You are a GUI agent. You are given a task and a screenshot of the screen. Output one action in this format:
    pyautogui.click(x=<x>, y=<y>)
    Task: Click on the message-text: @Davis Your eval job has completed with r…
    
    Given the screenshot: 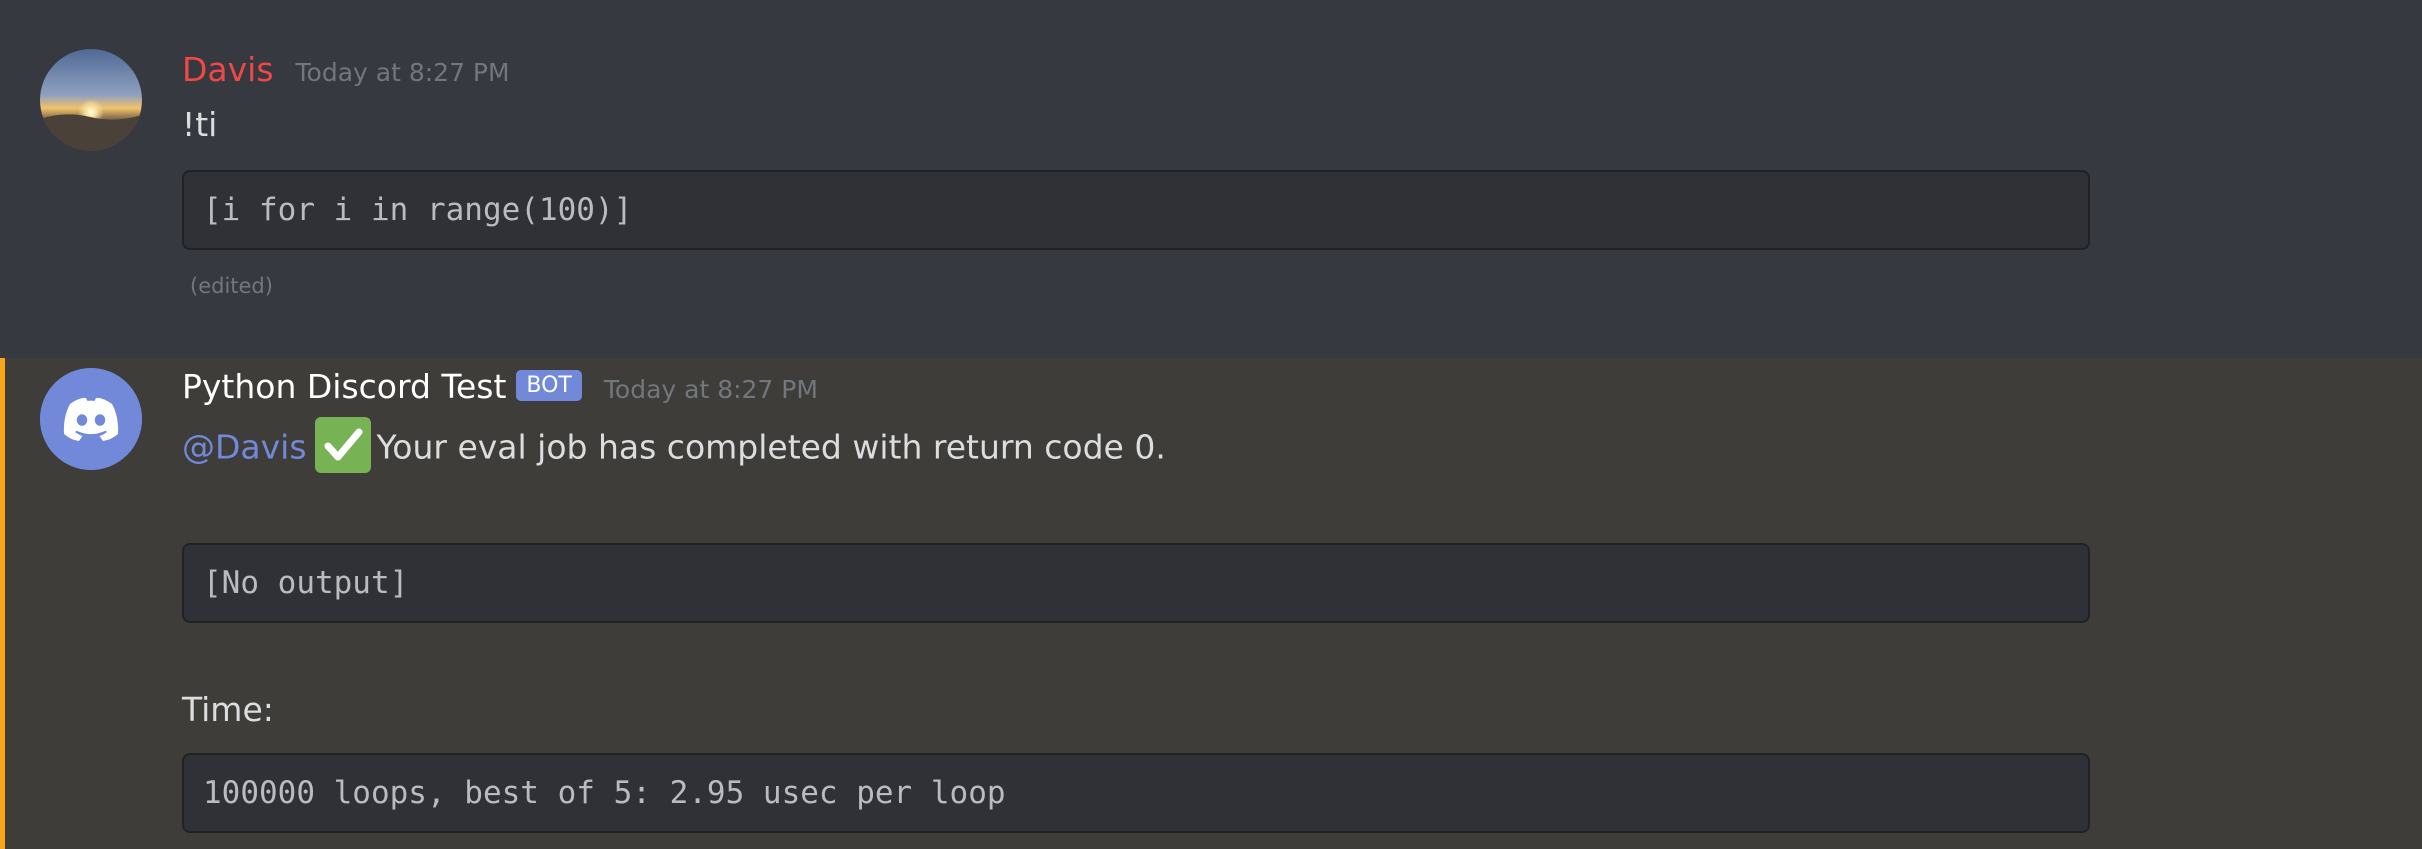 What is the action you would take?
    pyautogui.click(x=674, y=447)
    